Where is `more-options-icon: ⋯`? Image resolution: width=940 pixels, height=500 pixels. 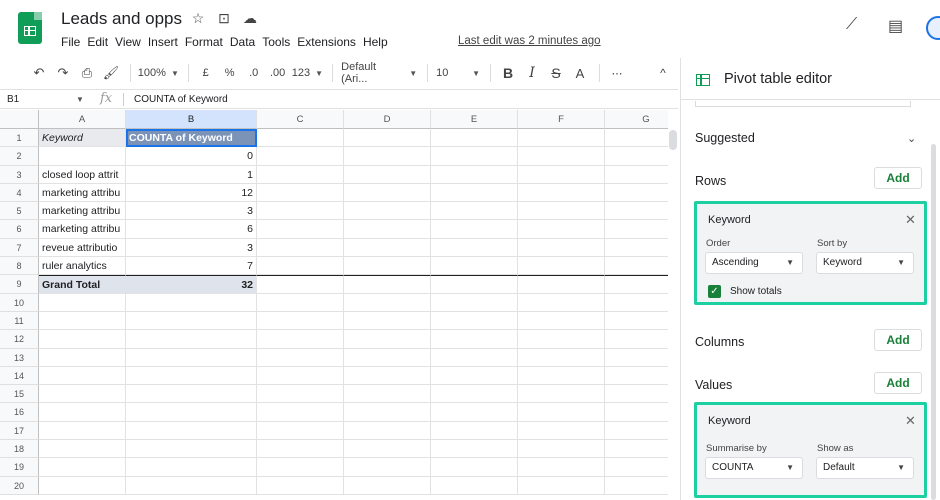 more-options-icon: ⋯ is located at coordinates (617, 73).